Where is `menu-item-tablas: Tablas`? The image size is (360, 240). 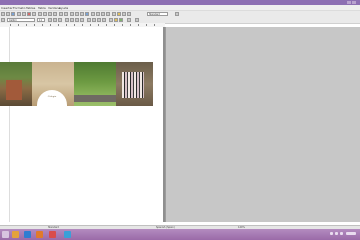
menu-item-tablas: Tablas is located at coordinates (30, 8).